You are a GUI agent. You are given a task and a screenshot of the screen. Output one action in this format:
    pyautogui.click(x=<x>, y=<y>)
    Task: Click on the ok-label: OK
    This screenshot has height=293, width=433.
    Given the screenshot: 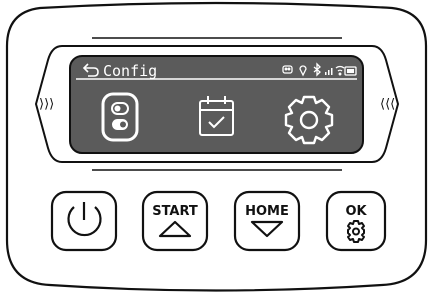 What is the action you would take?
    pyautogui.click(x=356, y=211)
    